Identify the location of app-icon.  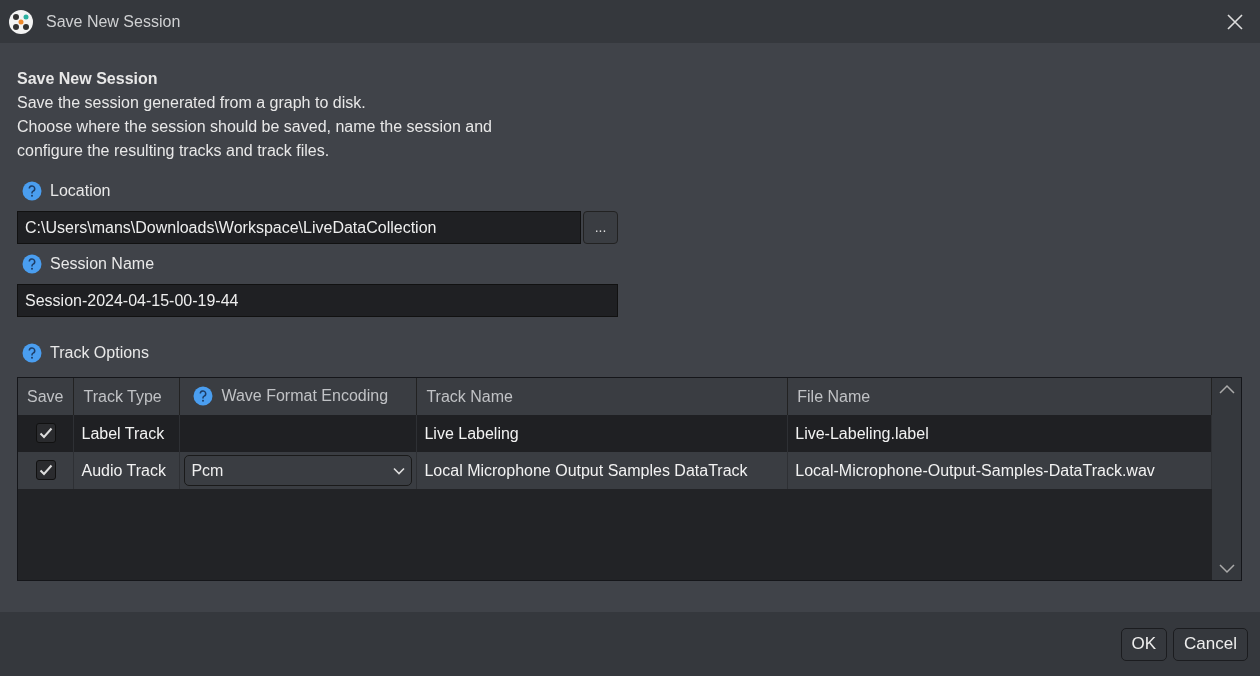
(21, 21).